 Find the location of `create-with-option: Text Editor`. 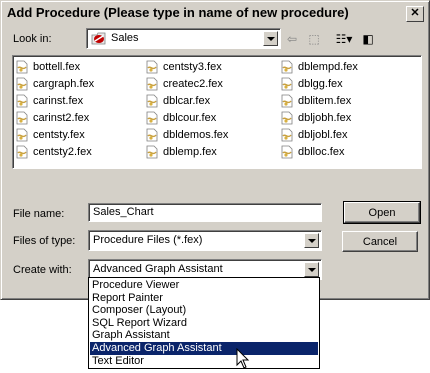

create-with-option: Text Editor is located at coordinates (204, 361).